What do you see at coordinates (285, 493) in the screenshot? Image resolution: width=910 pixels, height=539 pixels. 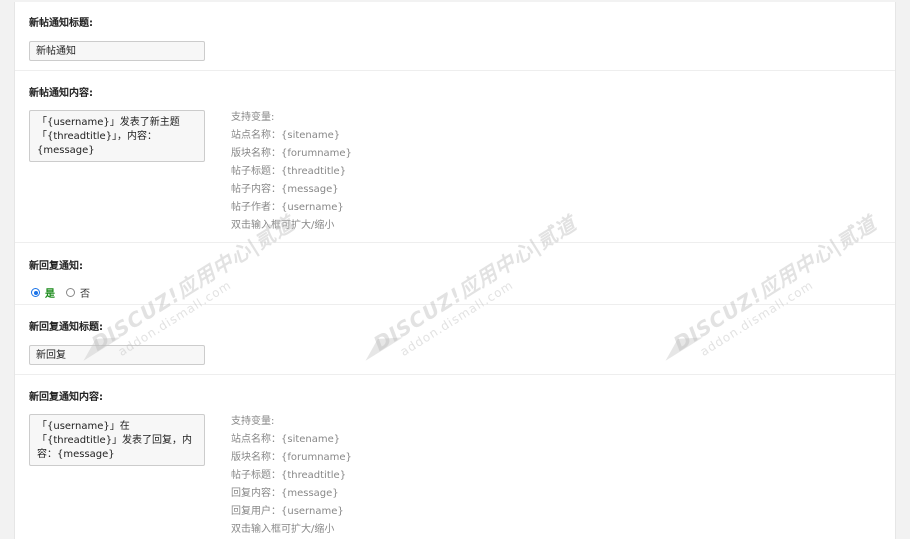 I see `help-line: 回复内容：{message}` at bounding box center [285, 493].